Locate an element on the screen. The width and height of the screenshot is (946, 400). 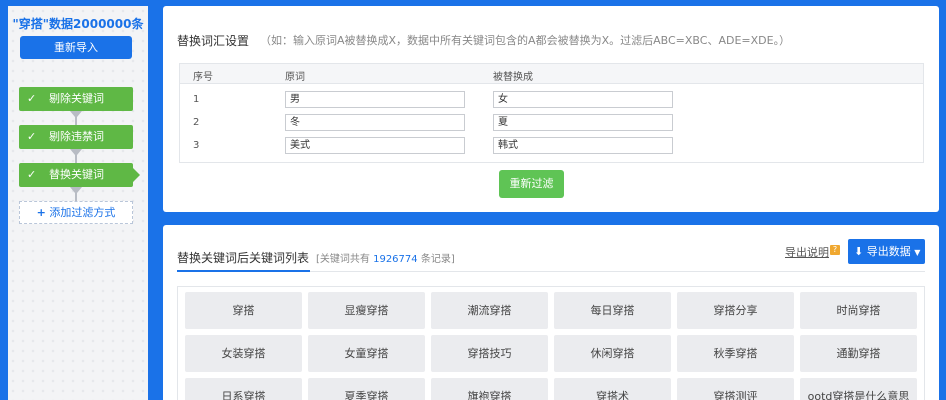
keyword-chip: 时尚穿搭 is located at coordinates (858, 310).